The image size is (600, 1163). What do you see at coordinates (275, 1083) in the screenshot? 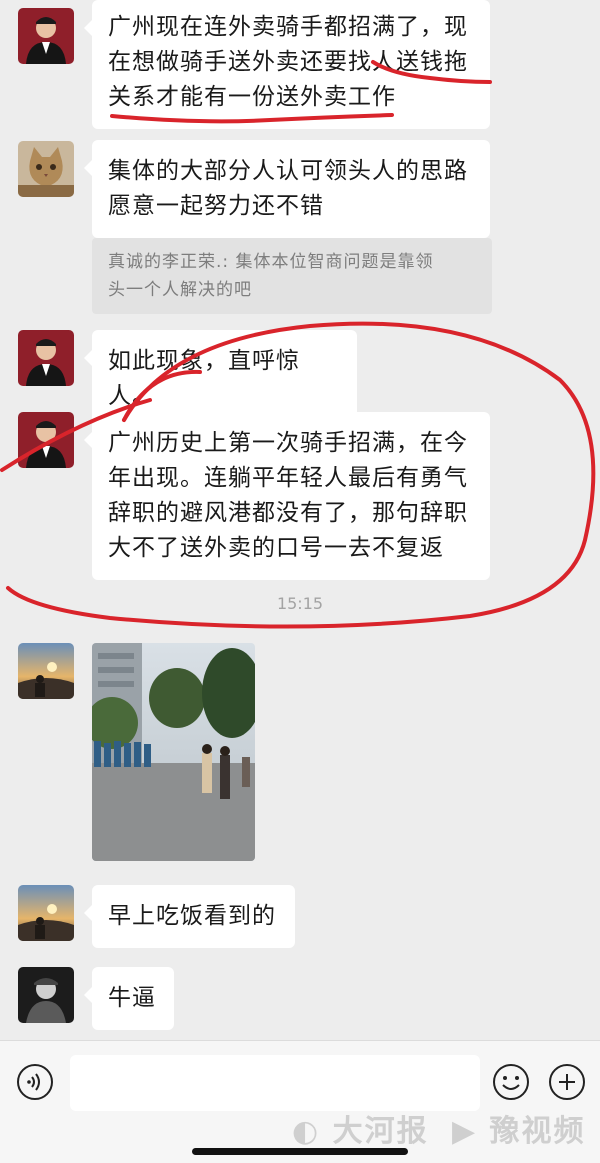
I see `message-input` at bounding box center [275, 1083].